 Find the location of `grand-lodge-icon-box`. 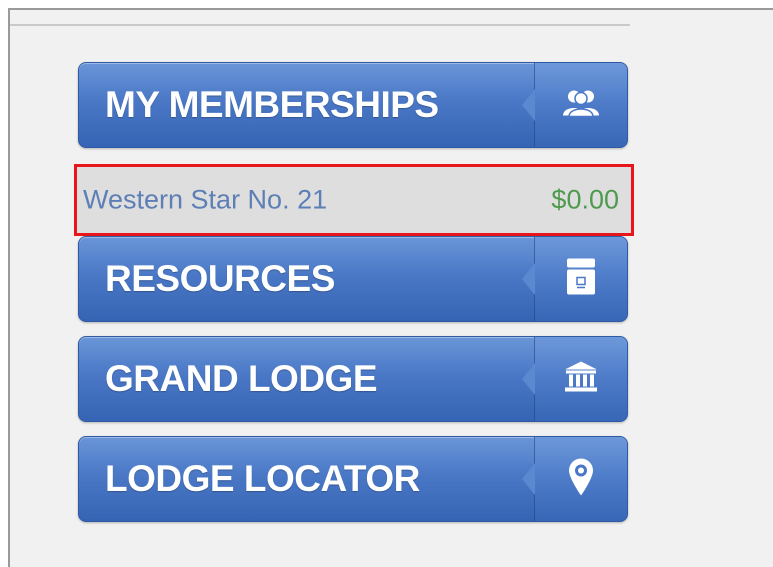

grand-lodge-icon-box is located at coordinates (574, 379).